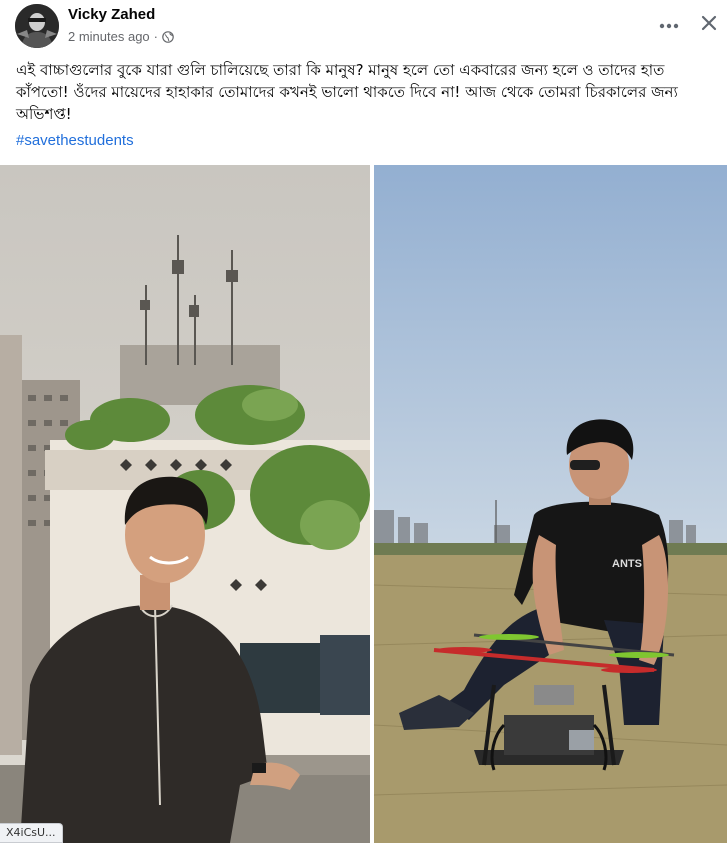 Image resolution: width=727 pixels, height=843 pixels. I want to click on post-meta: 2 minutes ago ·, so click(121, 36).